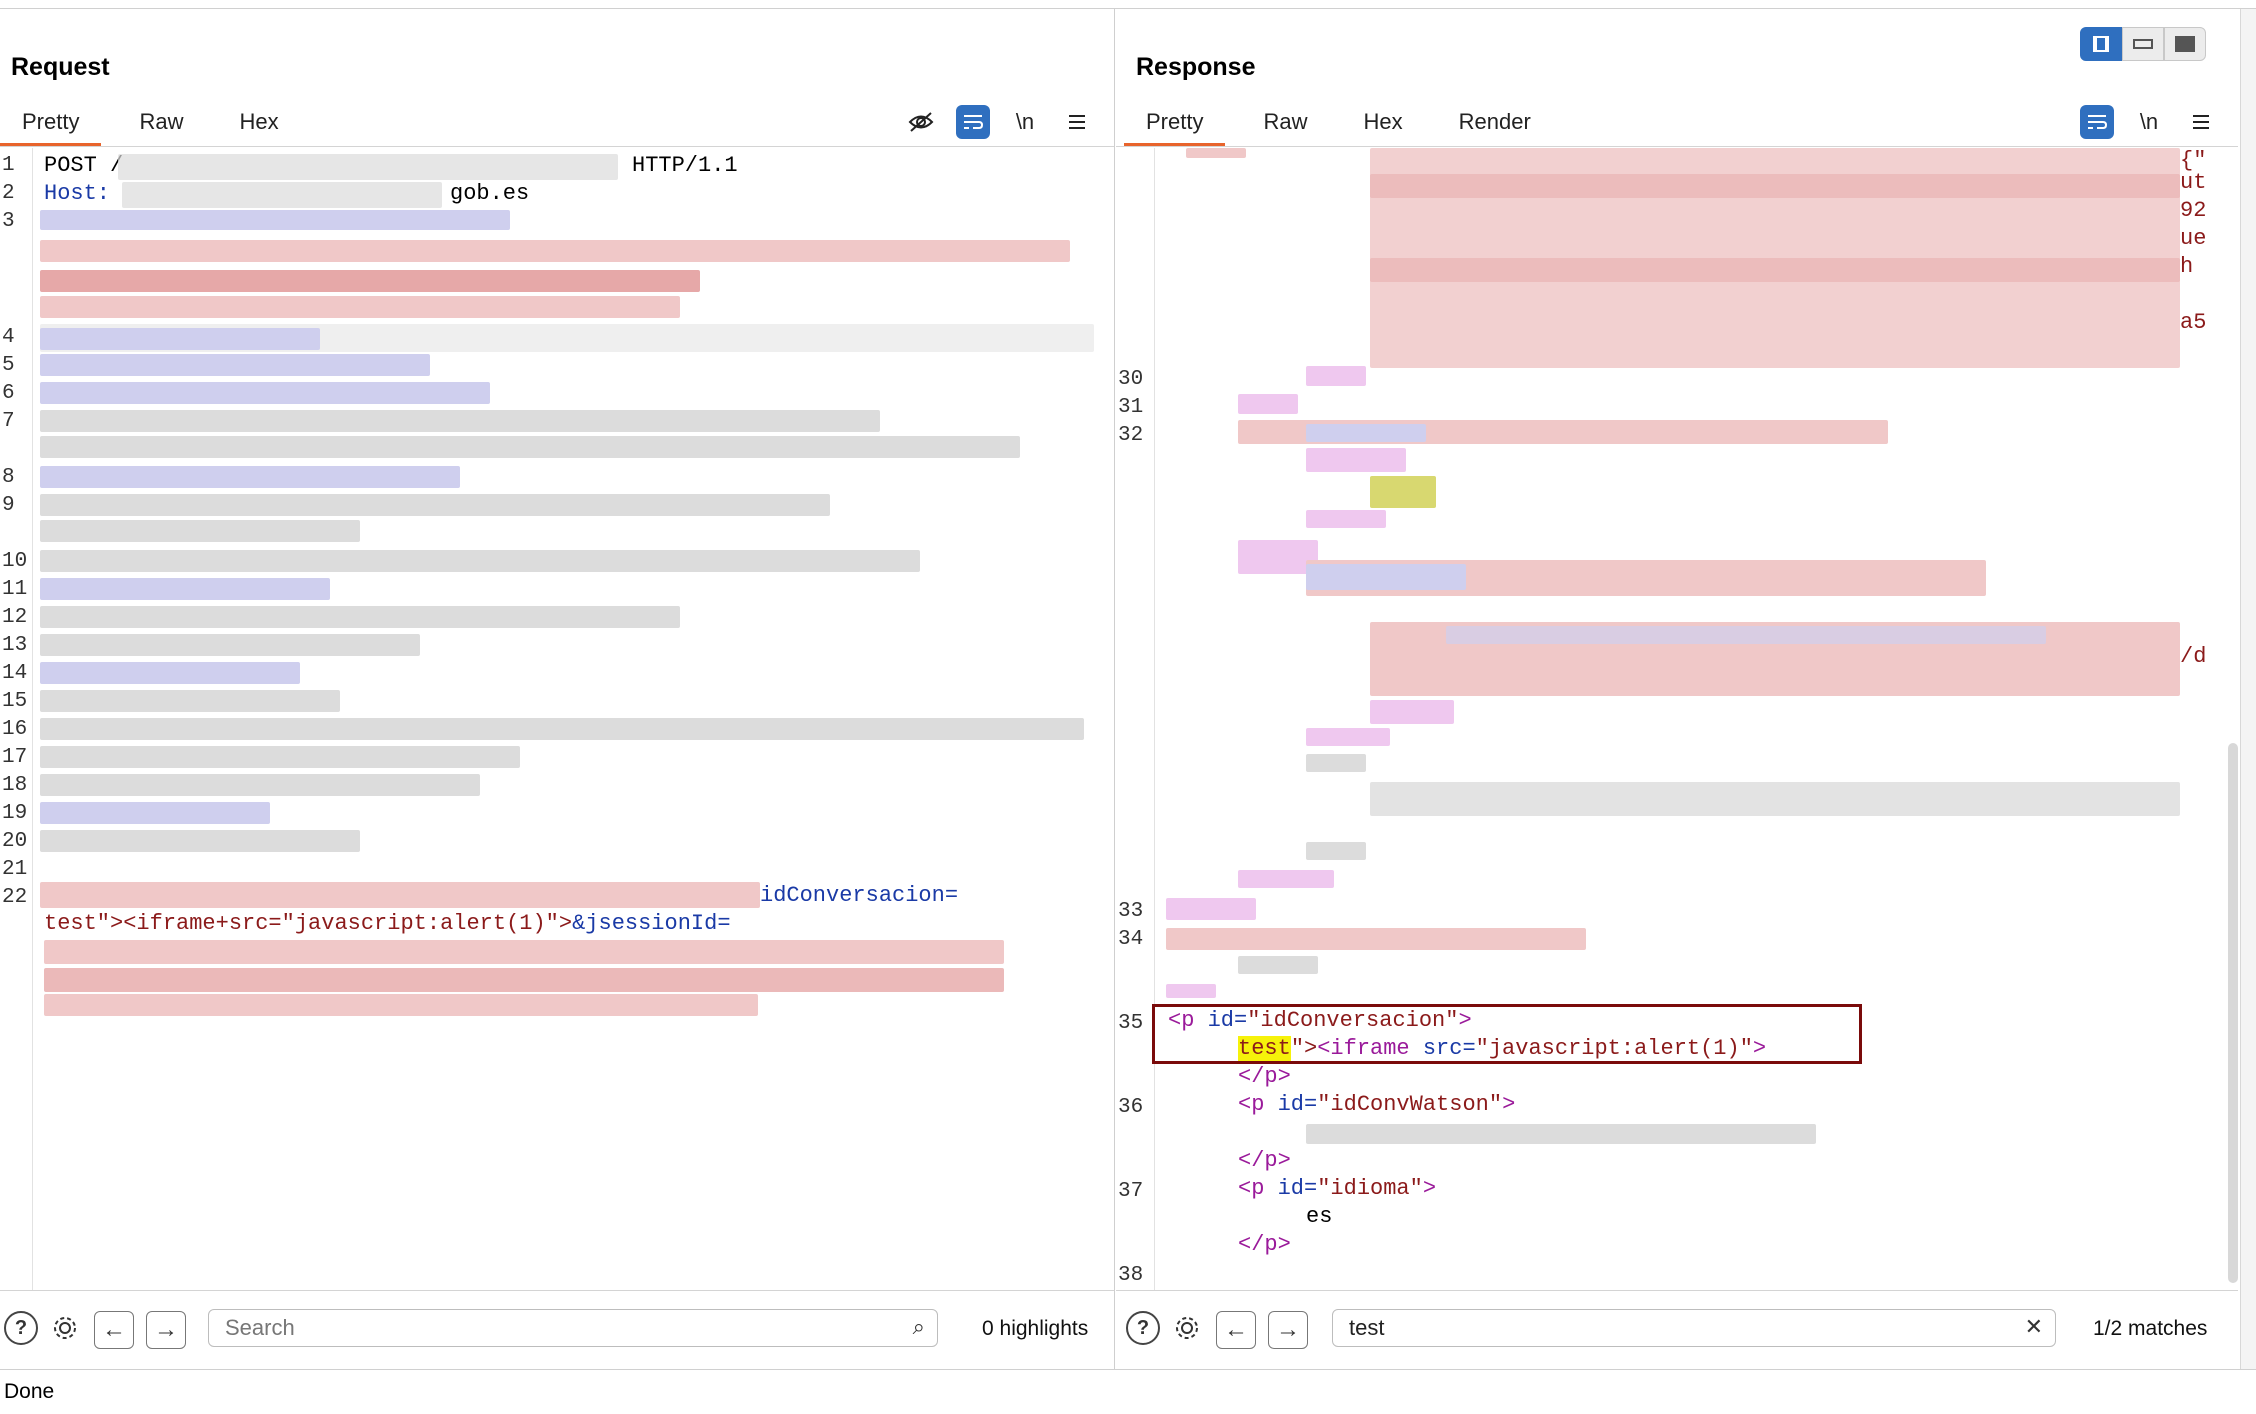  Describe the element at coordinates (1131, 407) in the screenshot. I see `line-number: 31` at that location.